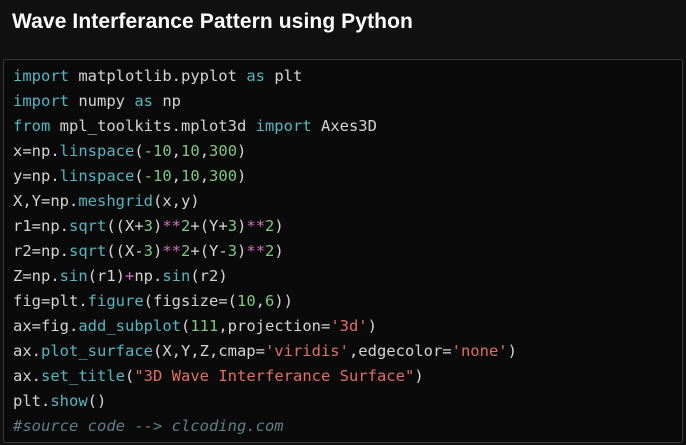  What do you see at coordinates (115, 301) in the screenshot?
I see `code-token: figure` at bounding box center [115, 301].